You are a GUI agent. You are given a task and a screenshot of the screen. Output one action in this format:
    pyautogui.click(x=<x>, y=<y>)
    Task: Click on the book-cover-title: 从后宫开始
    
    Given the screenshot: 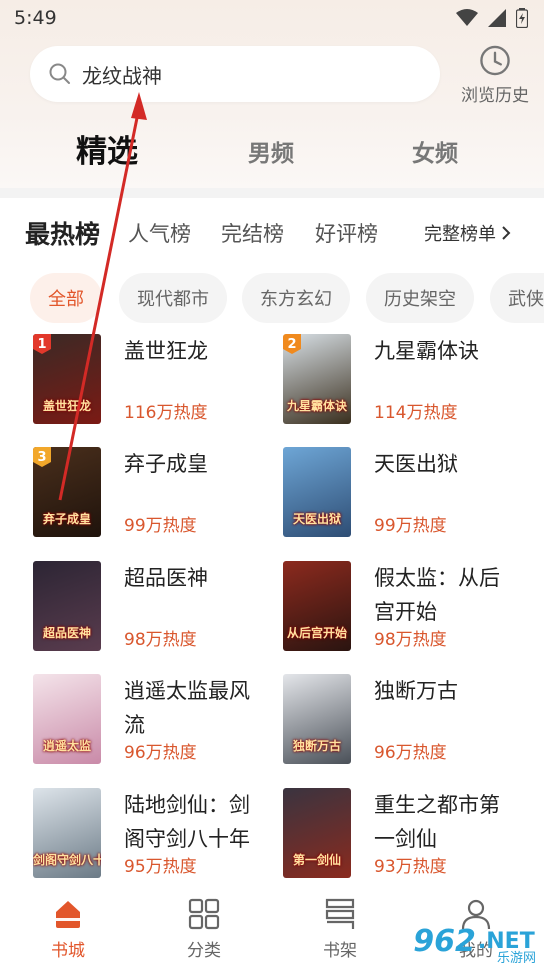 What is the action you would take?
    pyautogui.click(x=316, y=633)
    